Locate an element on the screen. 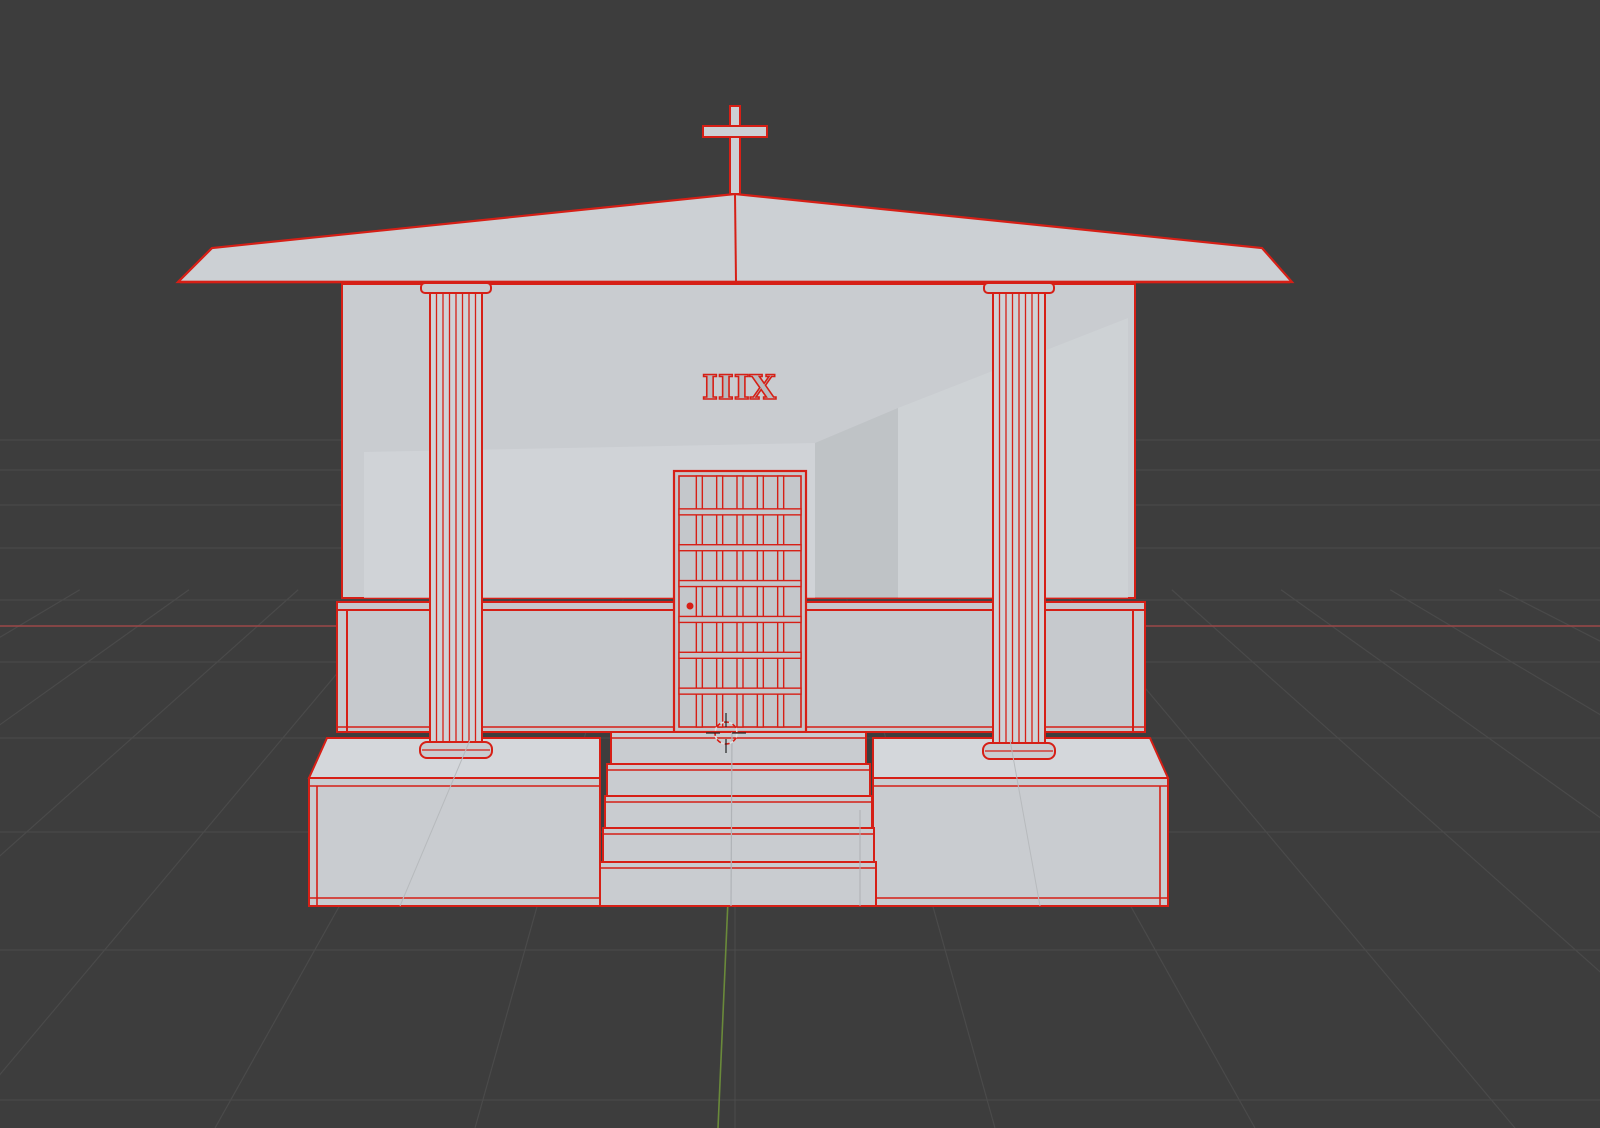 The image size is (1600, 1128). inscription-text: IIIX is located at coordinates (739, 388).